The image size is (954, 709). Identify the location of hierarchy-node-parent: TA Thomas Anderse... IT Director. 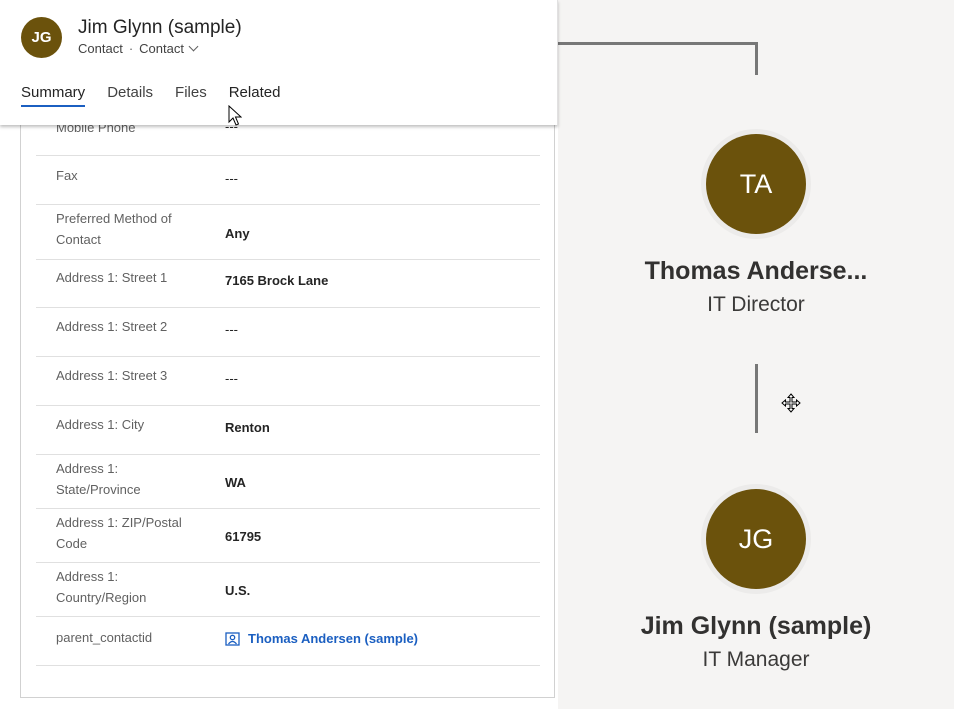
(756, 223).